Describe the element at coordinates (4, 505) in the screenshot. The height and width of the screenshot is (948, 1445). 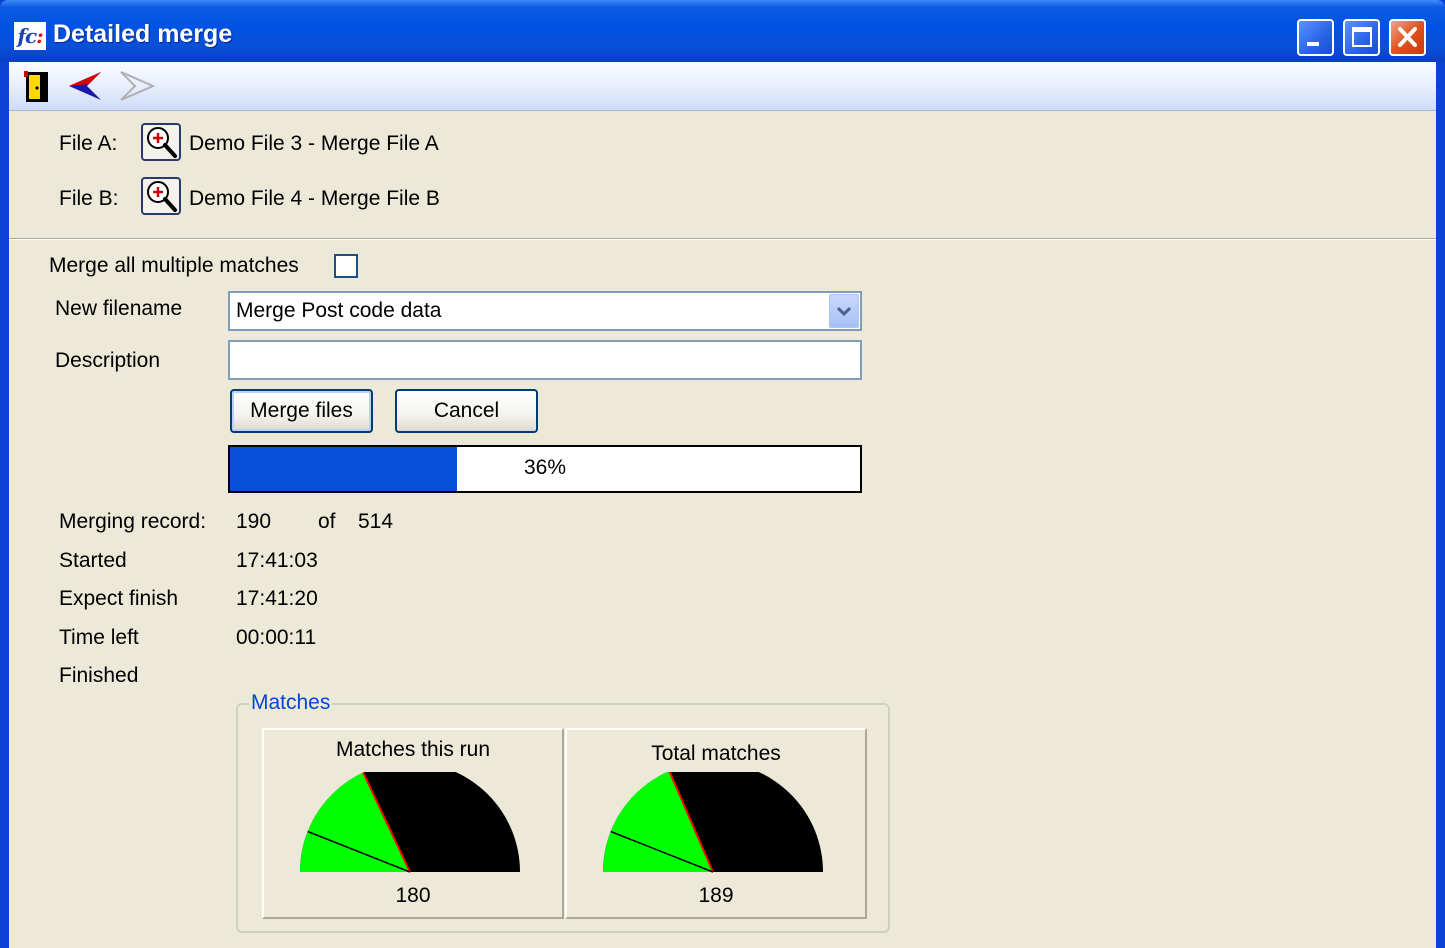
I see `window-frame-left` at that location.